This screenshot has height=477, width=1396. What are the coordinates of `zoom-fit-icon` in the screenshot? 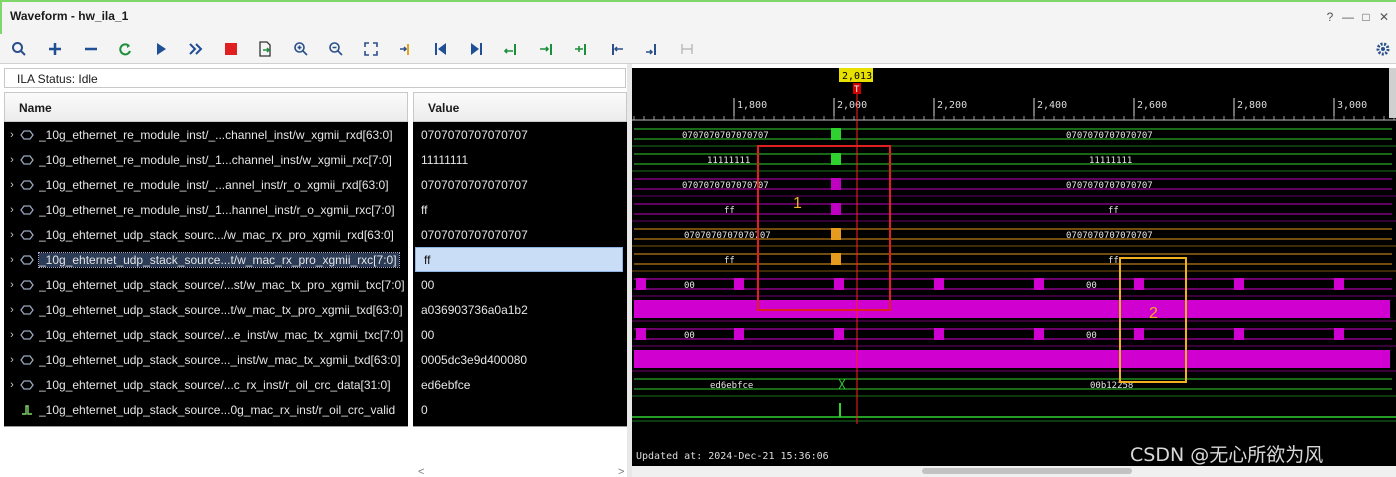 It's located at (371, 49).